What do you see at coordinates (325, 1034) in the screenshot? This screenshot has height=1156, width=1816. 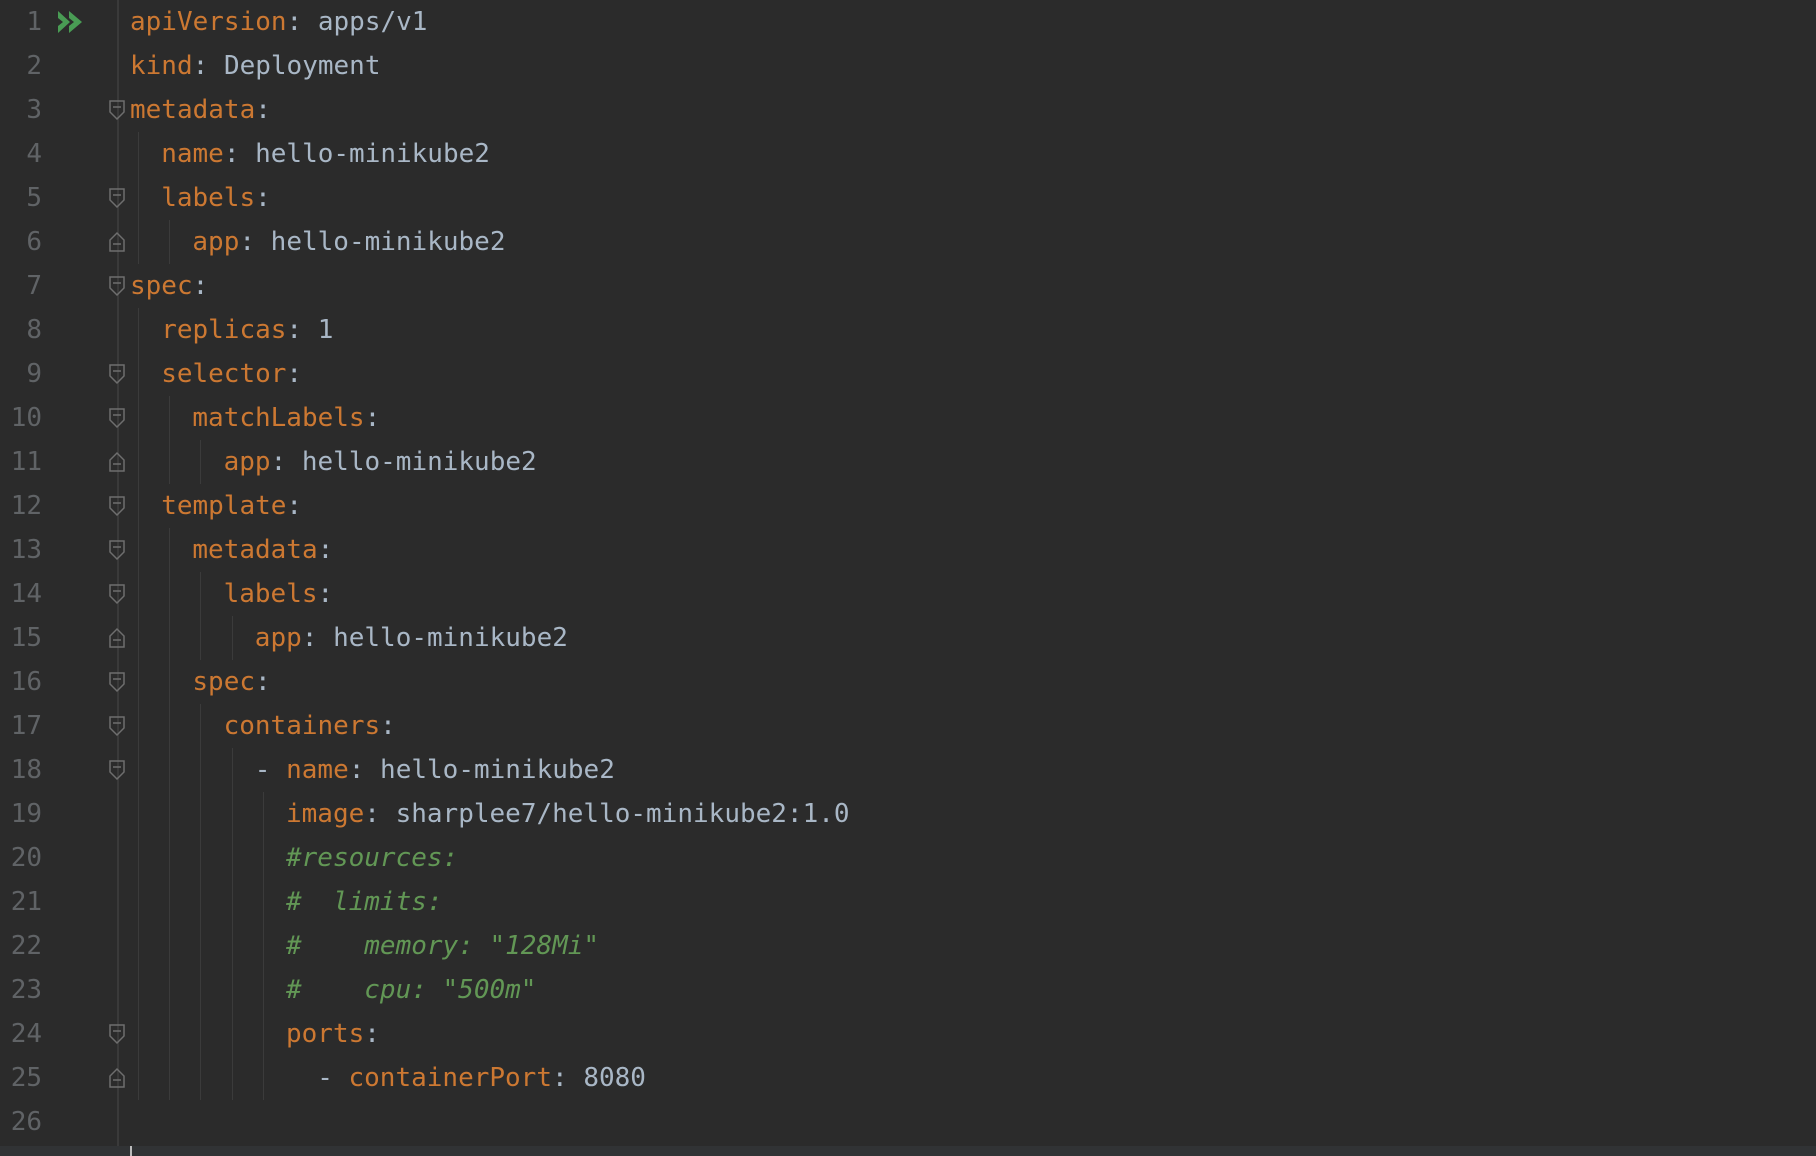 I see `yaml-key: ports` at bounding box center [325, 1034].